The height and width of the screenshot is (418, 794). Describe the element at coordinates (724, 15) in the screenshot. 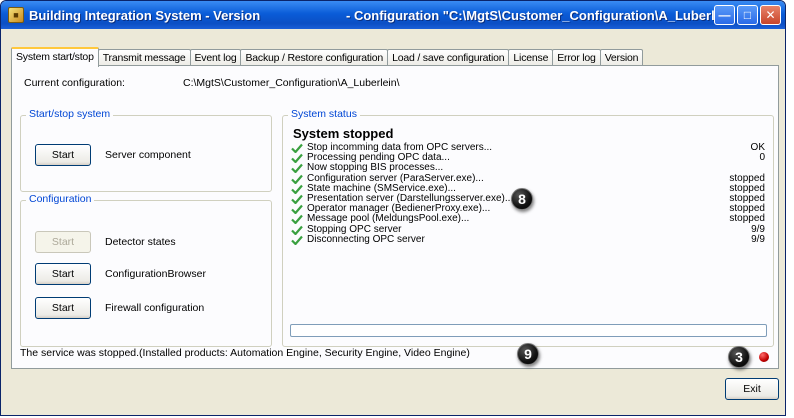

I see `minimize-icon: —` at that location.